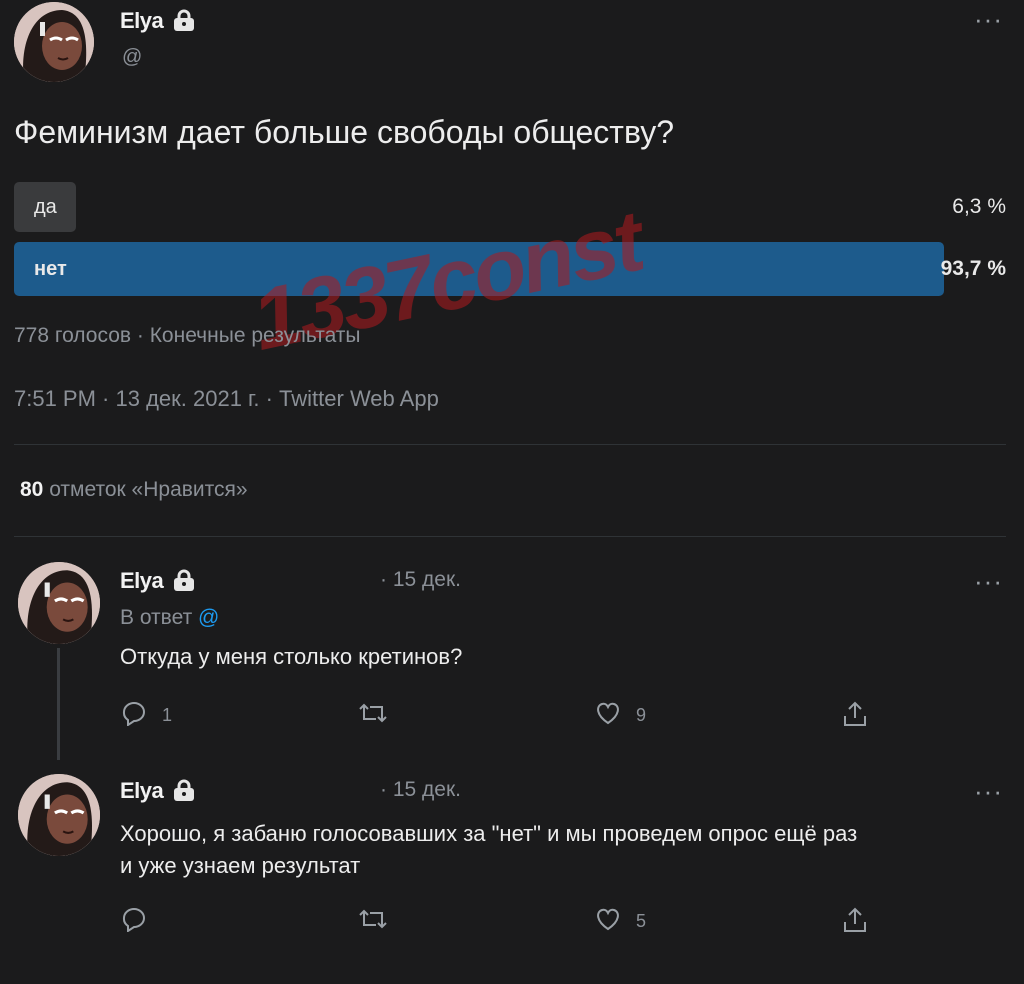 This screenshot has height=984, width=1024. Describe the element at coordinates (240, 865) in the screenshot. I see `reply-text-line: и уже узнаем результат` at that location.